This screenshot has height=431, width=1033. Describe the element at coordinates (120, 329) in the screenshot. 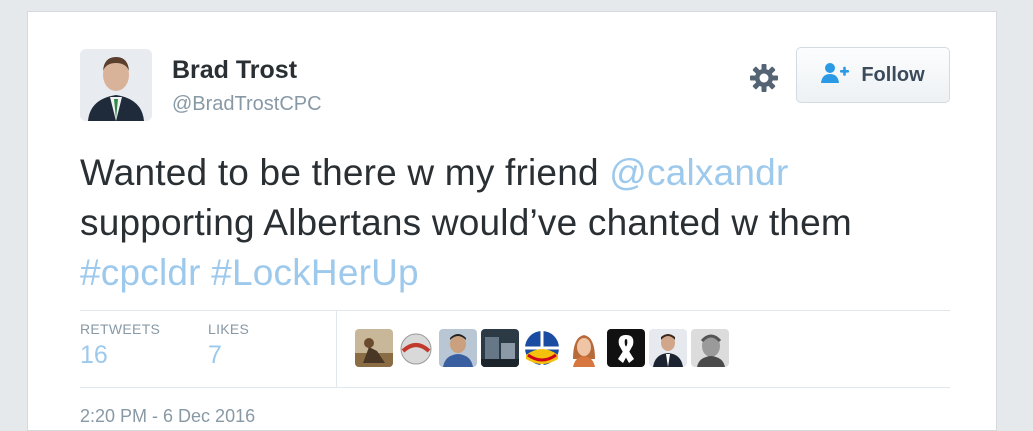

I see `retweets-label: RETWEETS` at that location.